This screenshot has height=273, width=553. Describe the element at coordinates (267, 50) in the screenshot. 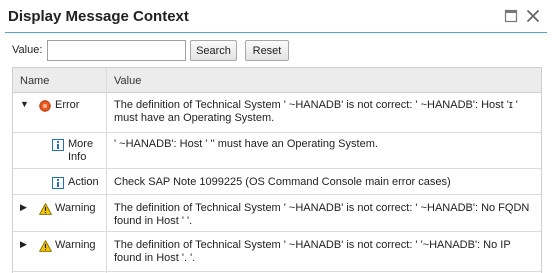

I see `reset-button: Reset` at that location.